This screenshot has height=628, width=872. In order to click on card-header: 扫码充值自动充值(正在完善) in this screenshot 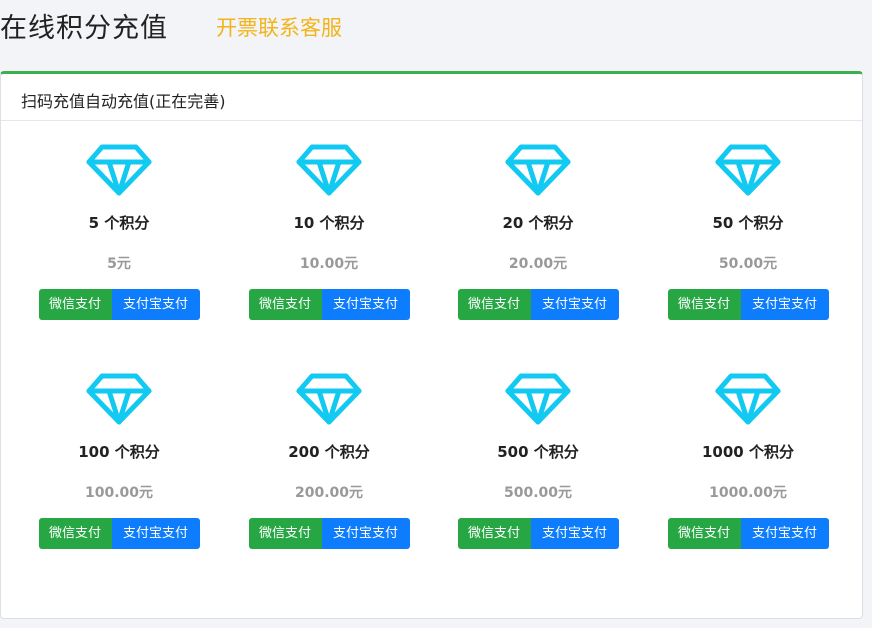, I will do `click(431, 97)`.